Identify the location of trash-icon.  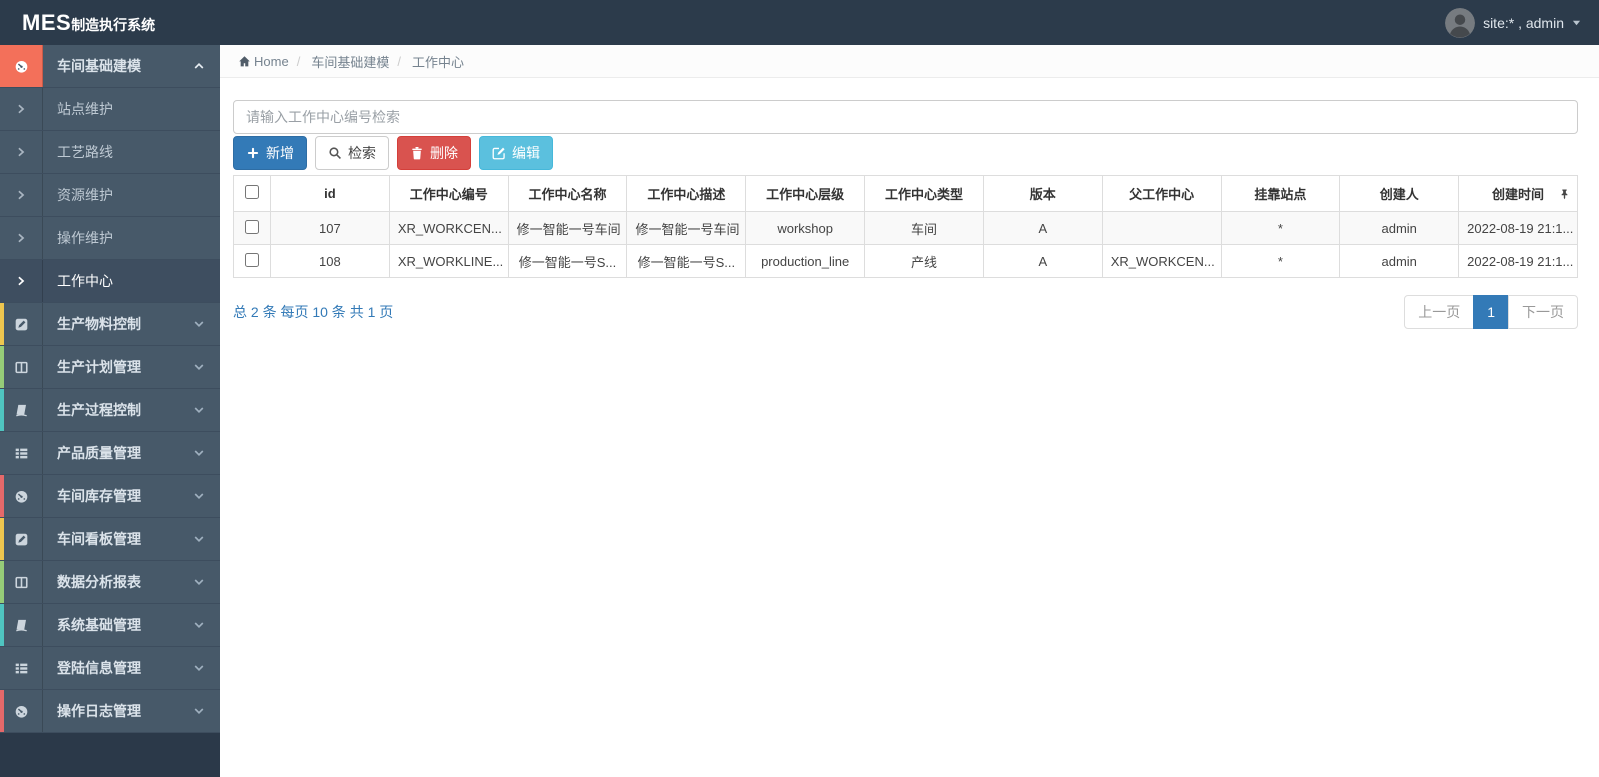
(417, 153).